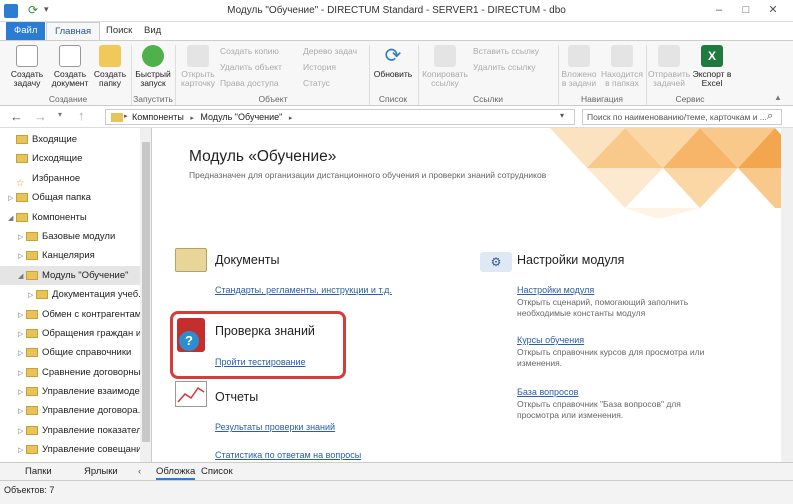 This screenshot has height=504, width=793. Describe the element at coordinates (217, 471) in the screenshot. I see `tab-list: Список` at that location.